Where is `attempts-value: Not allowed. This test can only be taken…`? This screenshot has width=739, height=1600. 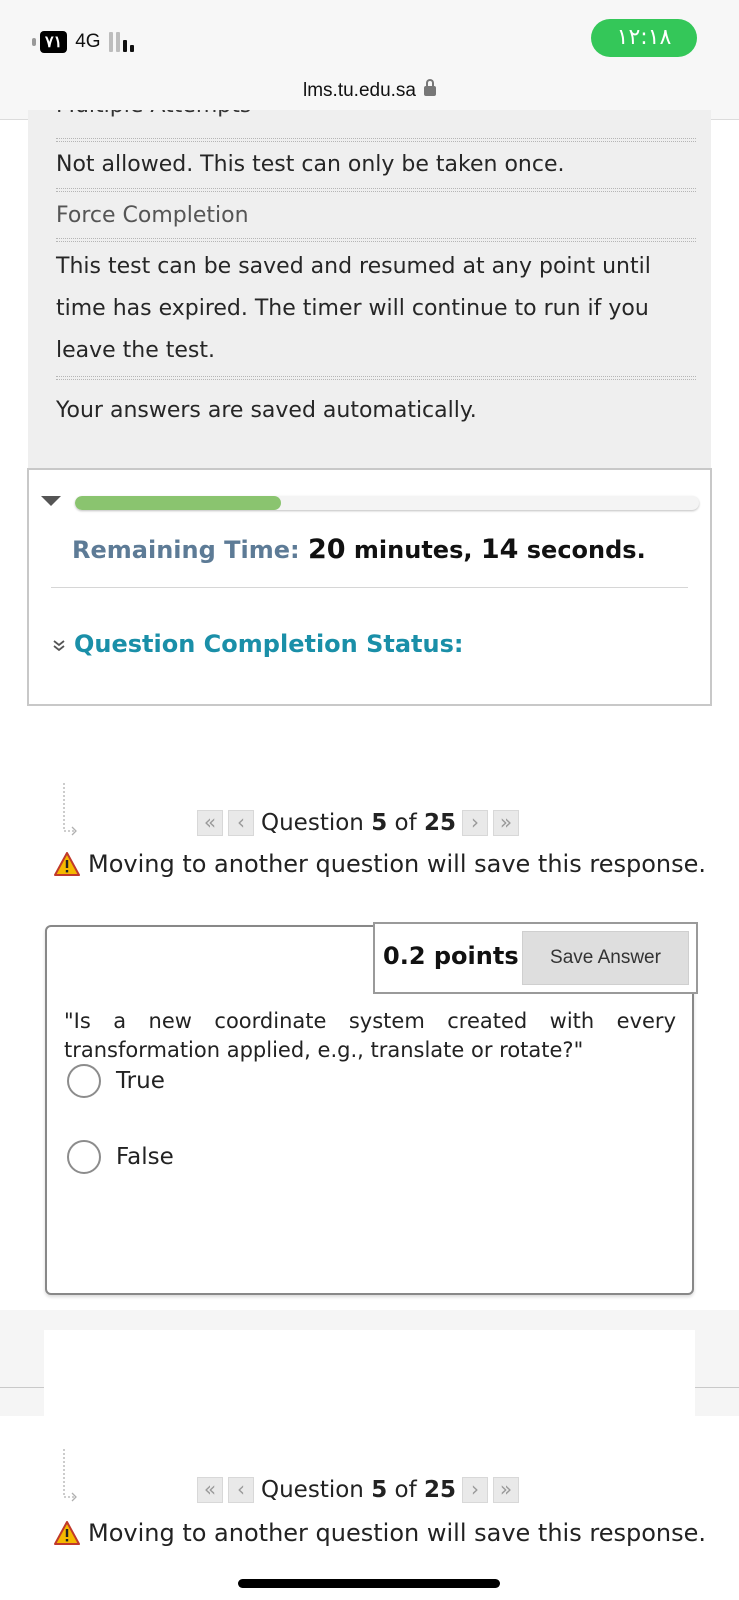 attempts-value: Not allowed. This test can only be taken… is located at coordinates (310, 164).